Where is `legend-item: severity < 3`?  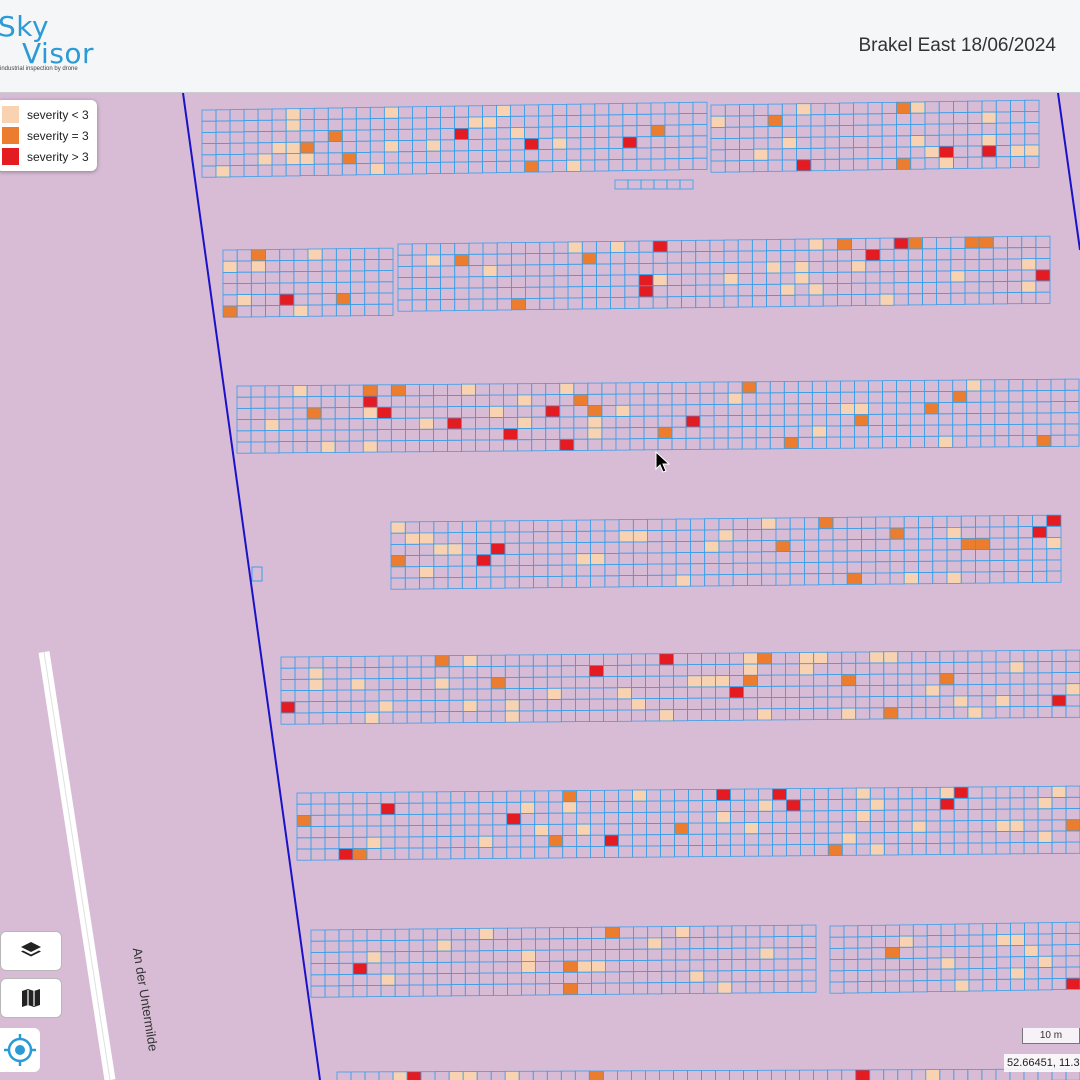 legend-item: severity < 3 is located at coordinates (45, 114).